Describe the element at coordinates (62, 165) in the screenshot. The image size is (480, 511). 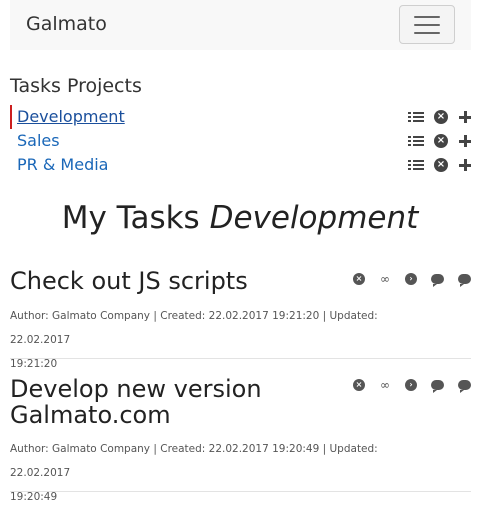
I see `project-link-pr-media: PR & Media` at that location.